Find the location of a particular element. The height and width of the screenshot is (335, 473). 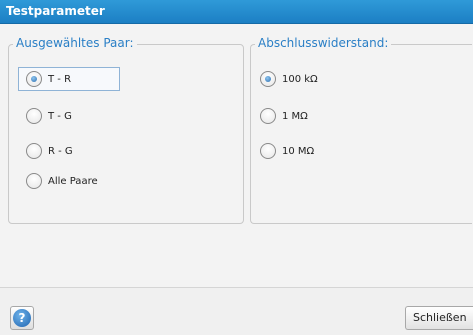

window-title: Testparameter is located at coordinates (55, 11).